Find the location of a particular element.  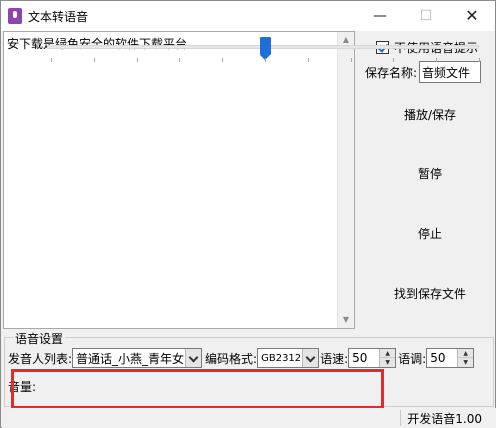

encoding-label: 编码格式: is located at coordinates (231, 358).